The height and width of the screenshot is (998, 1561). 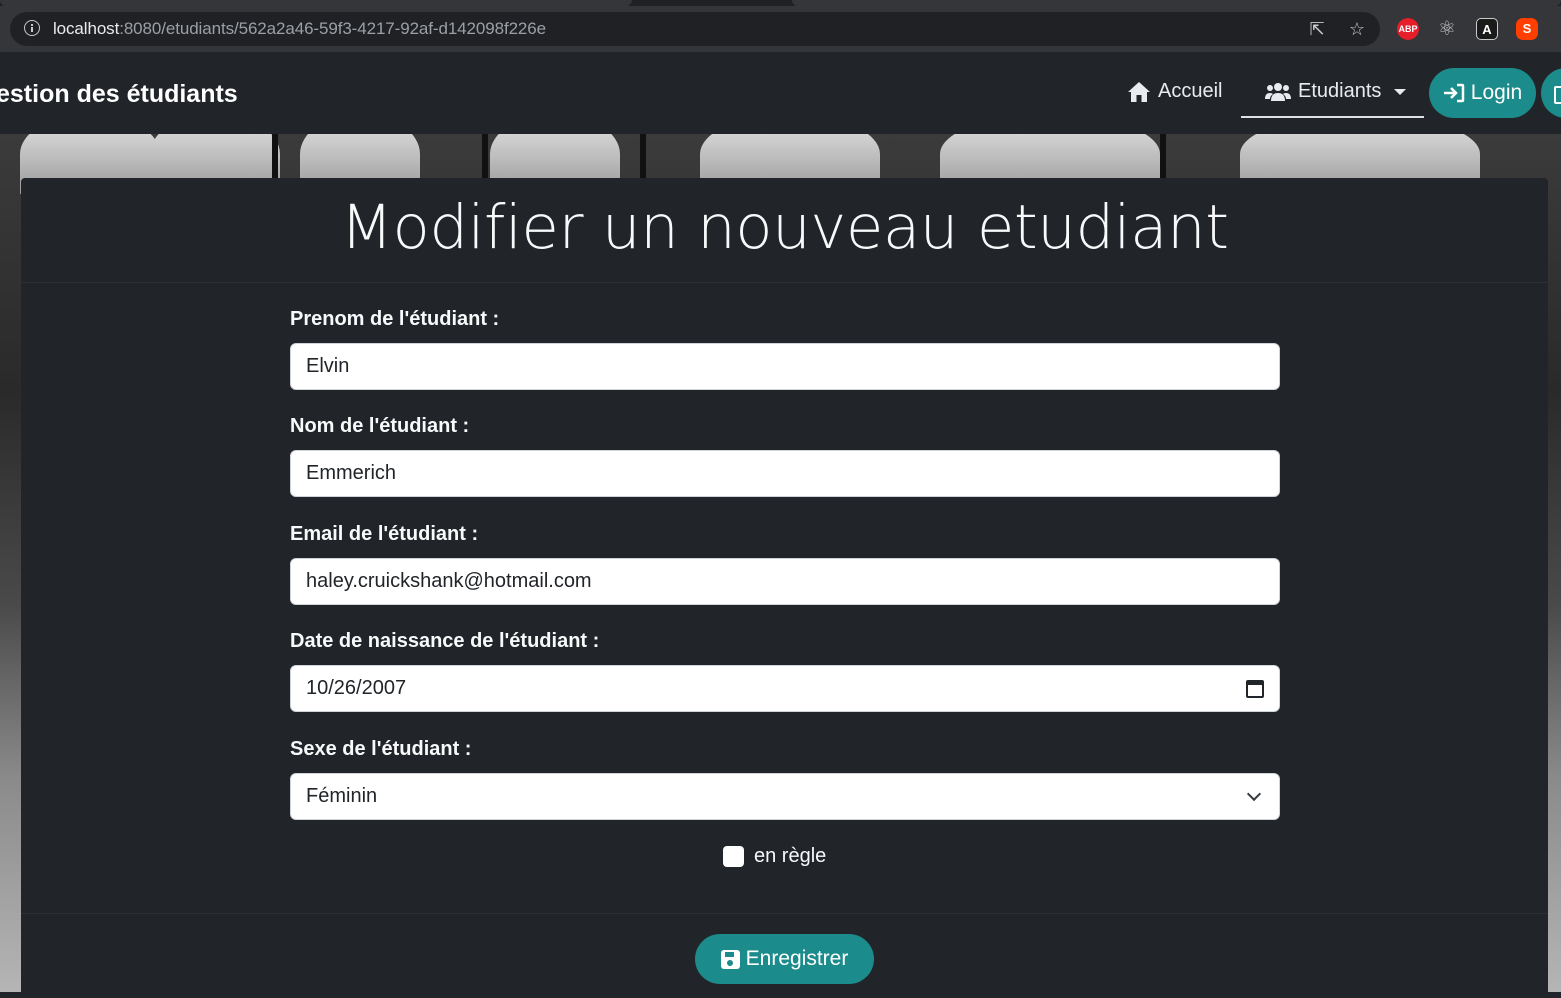 I want to click on login-icon, so click(x=1454, y=93).